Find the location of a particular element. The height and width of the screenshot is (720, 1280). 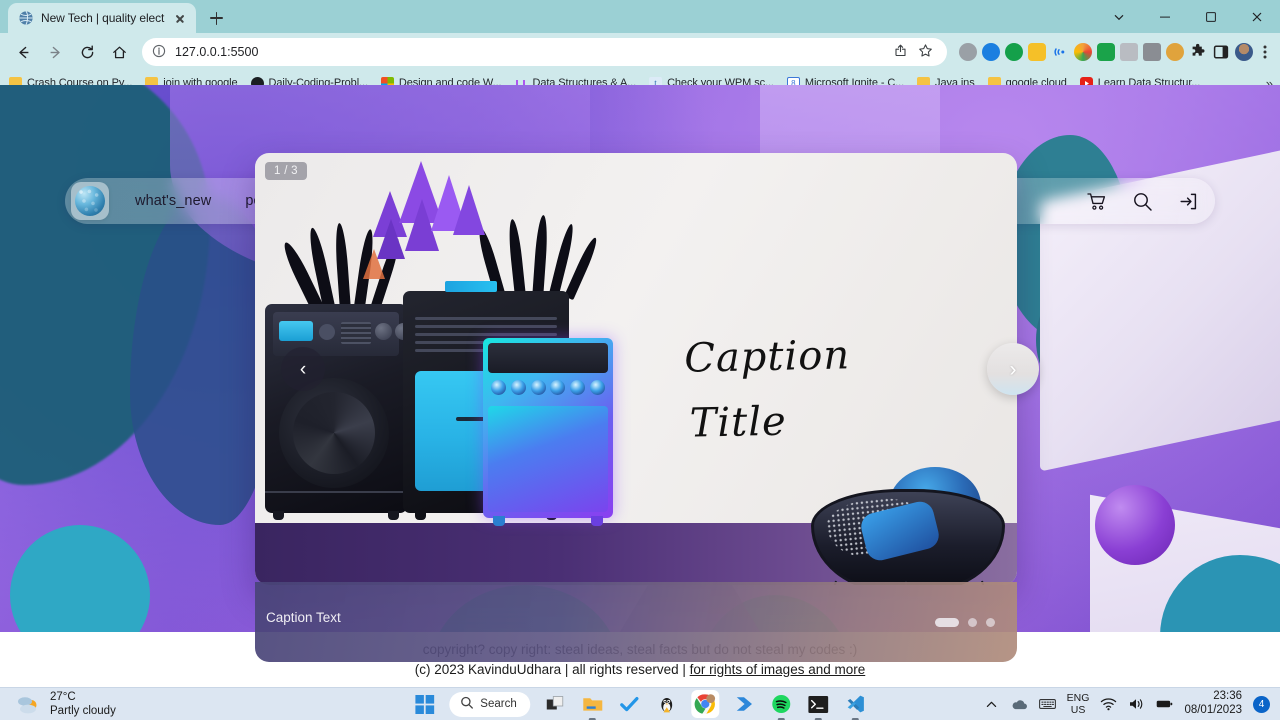

taskbar-clock: 23:36 08/01/2023 is located at coordinates (1213, 704).